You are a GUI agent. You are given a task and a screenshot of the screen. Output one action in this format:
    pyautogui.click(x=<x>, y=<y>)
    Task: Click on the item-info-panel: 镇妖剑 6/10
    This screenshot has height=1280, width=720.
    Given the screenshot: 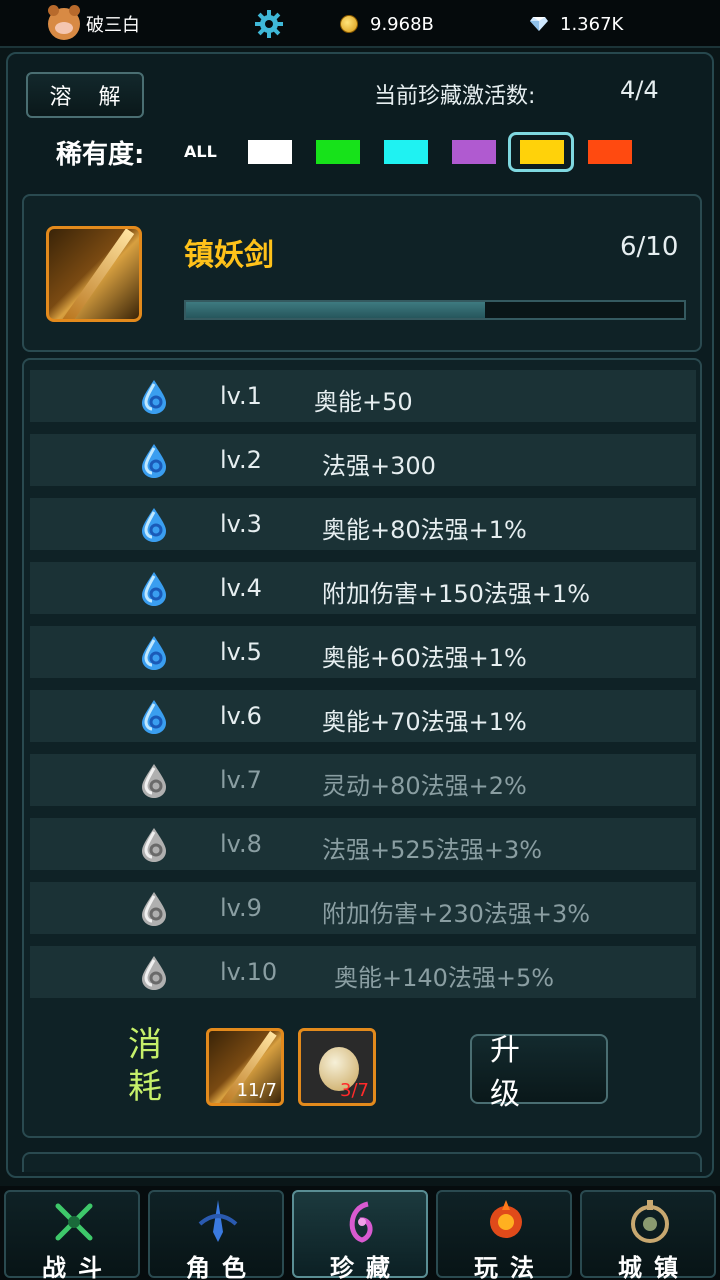 What is the action you would take?
    pyautogui.click(x=362, y=273)
    